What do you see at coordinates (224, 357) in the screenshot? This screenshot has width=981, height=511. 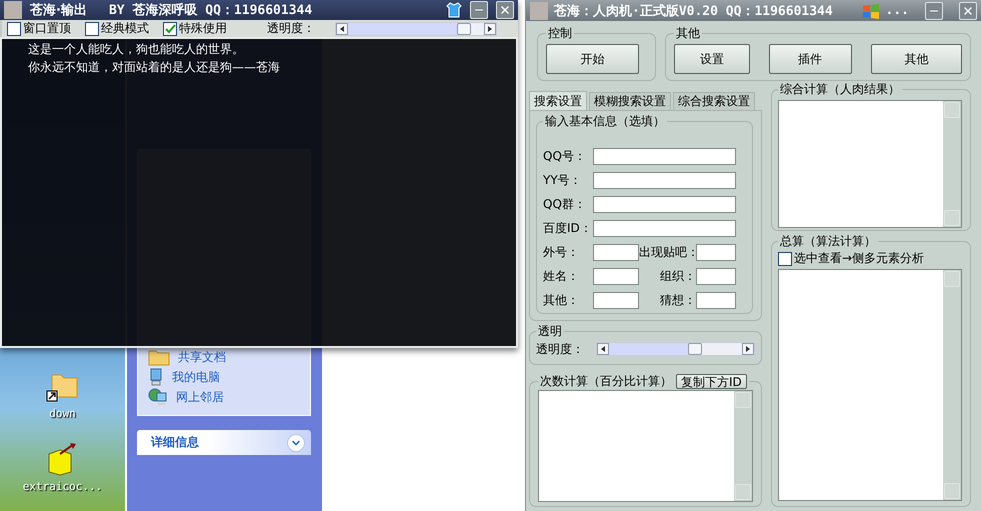 I see `place-link: 共享文档` at bounding box center [224, 357].